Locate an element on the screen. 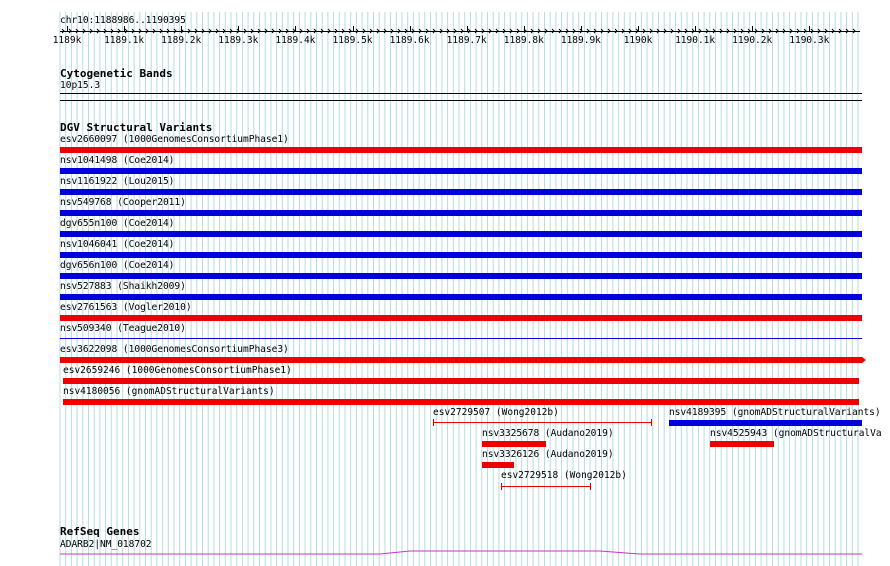  cytobands-track-title: Cytogenetic Bands is located at coordinates (116, 74).